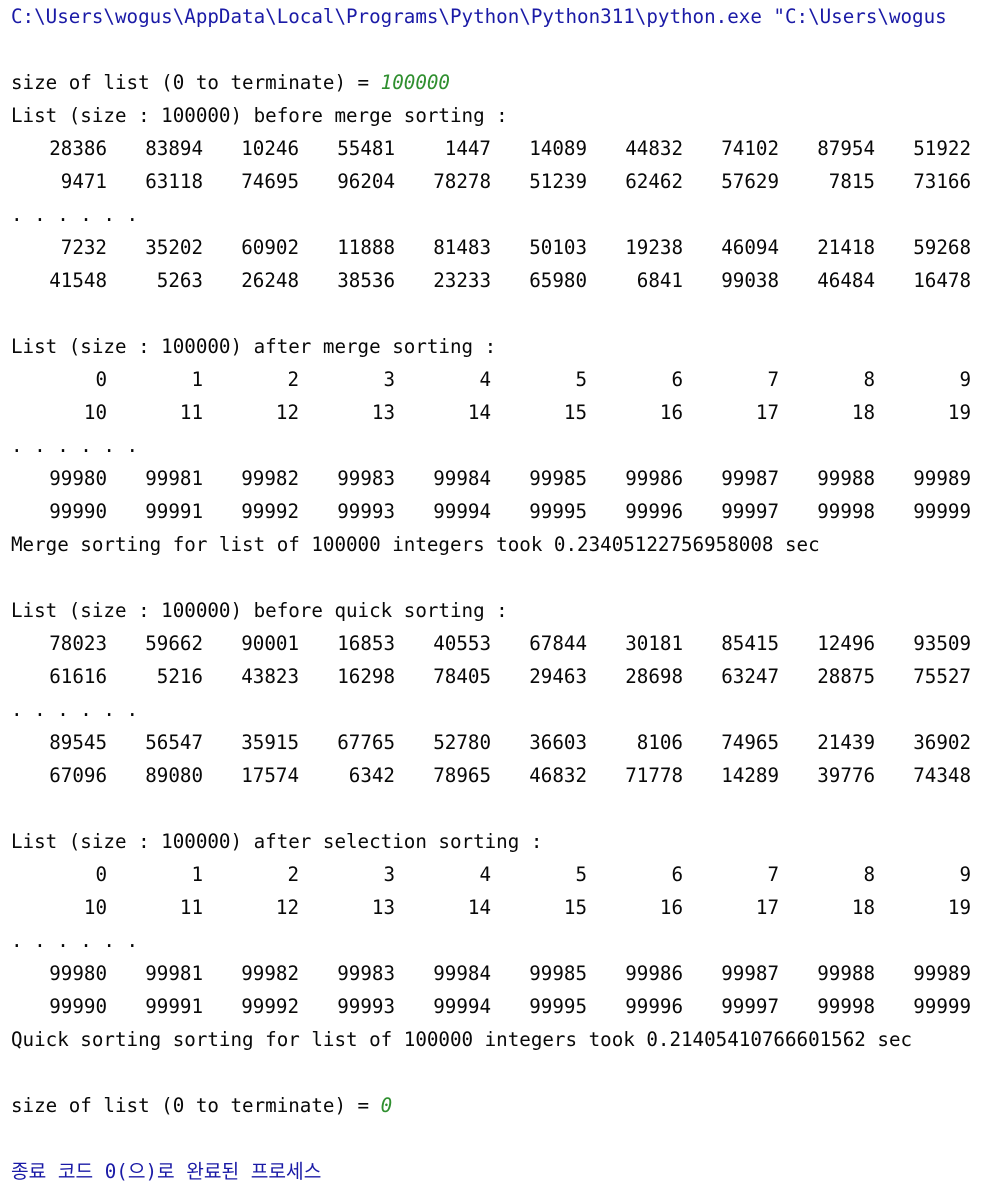 This screenshot has height=1188, width=981. What do you see at coordinates (389, 379) in the screenshot?
I see `number-cell: 3` at bounding box center [389, 379].